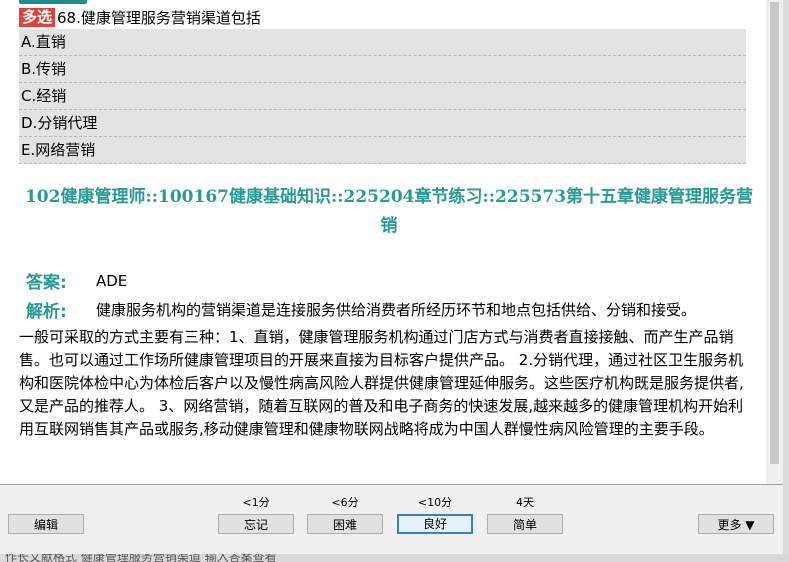  I want to click on option-b: B.传销, so click(382, 69).